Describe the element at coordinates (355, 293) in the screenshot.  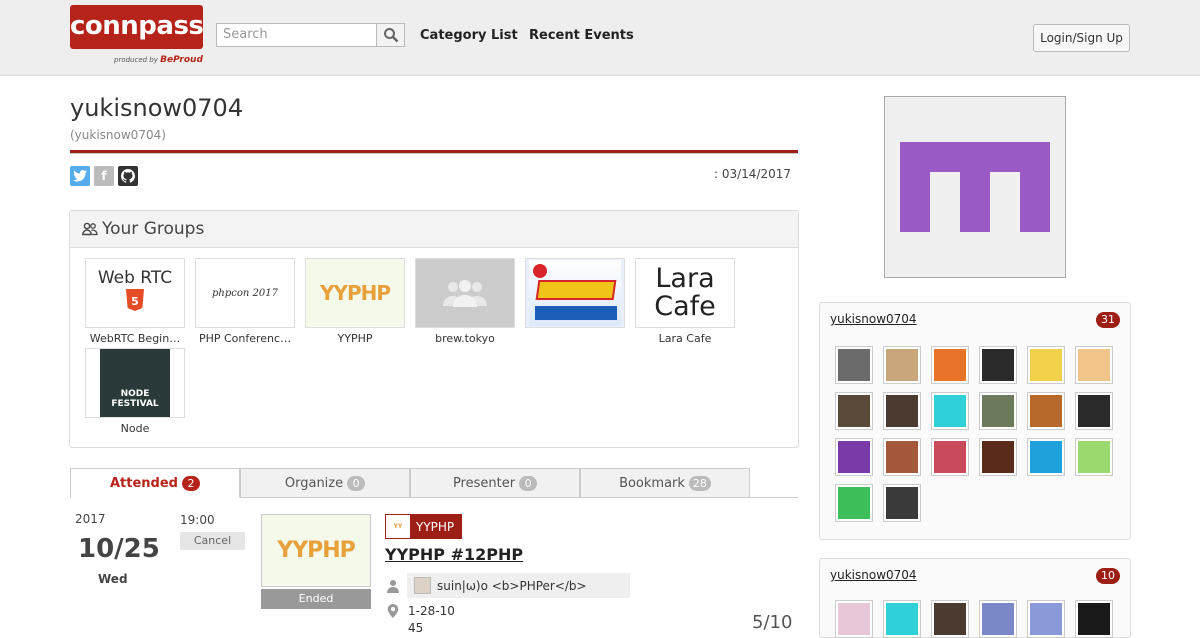
I see `group-thumbnail: YYPHP` at that location.